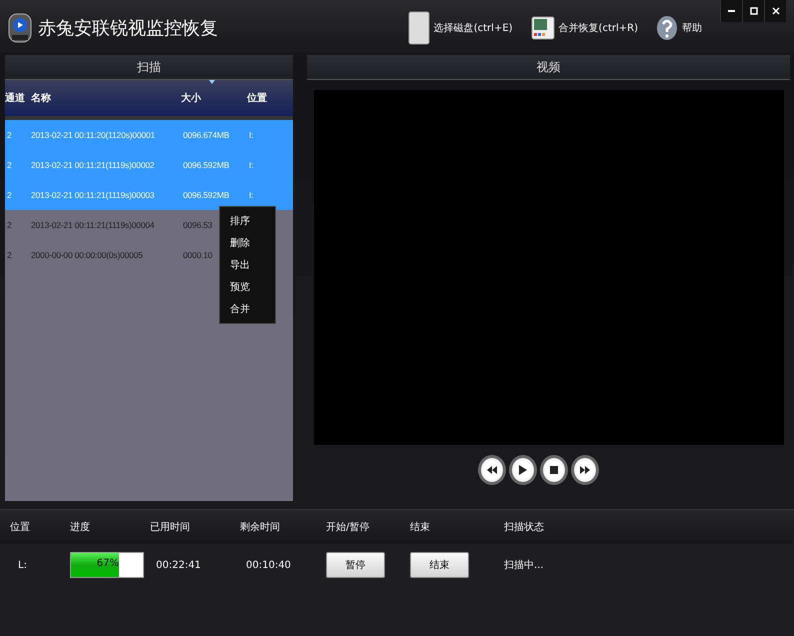  Describe the element at coordinates (247, 221) in the screenshot. I see `menu-item: 排序` at that location.